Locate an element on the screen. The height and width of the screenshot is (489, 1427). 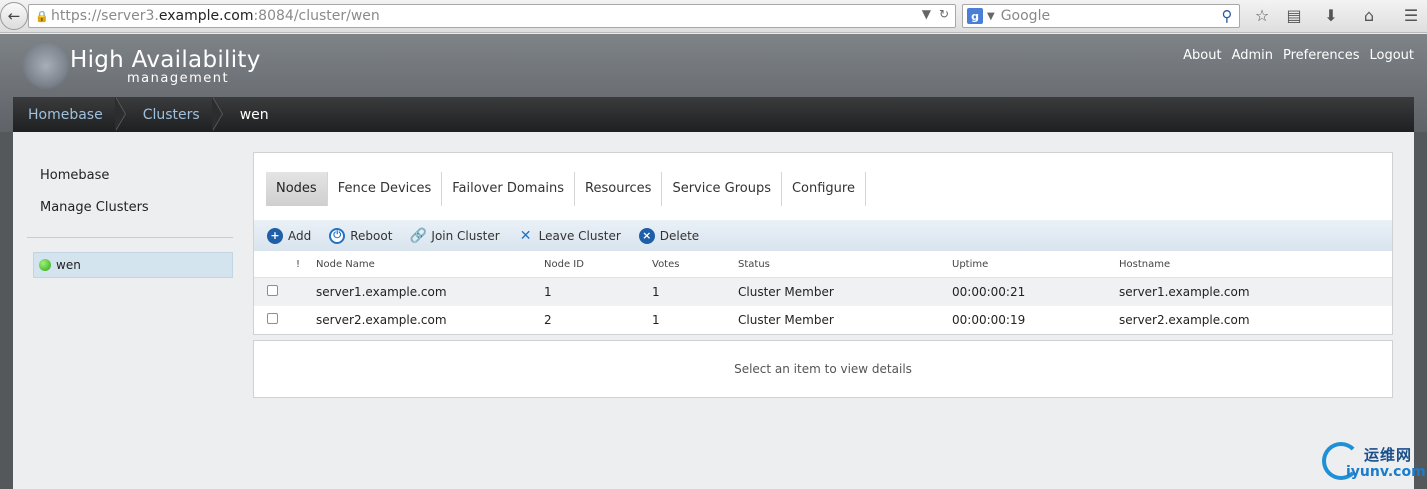
reading-list-icon: ▤ is located at coordinates (1294, 16).